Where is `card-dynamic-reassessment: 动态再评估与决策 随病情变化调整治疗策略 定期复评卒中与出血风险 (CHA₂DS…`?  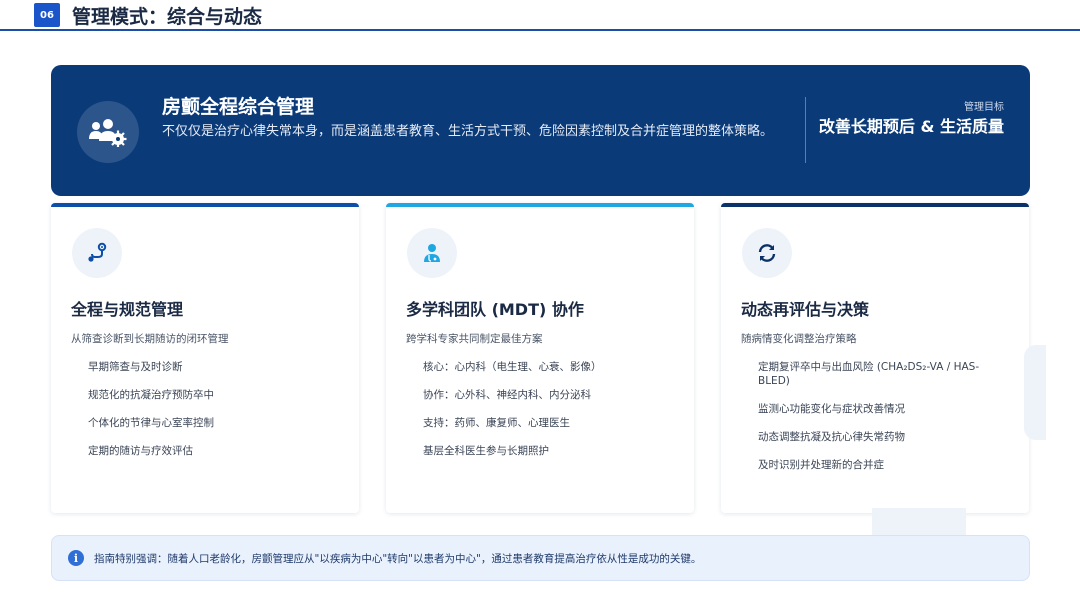 card-dynamic-reassessment: 动态再评估与决策 随病情变化调整治疗策略 定期复评卒中与出血风险 (CHA₂DS… is located at coordinates (875, 358).